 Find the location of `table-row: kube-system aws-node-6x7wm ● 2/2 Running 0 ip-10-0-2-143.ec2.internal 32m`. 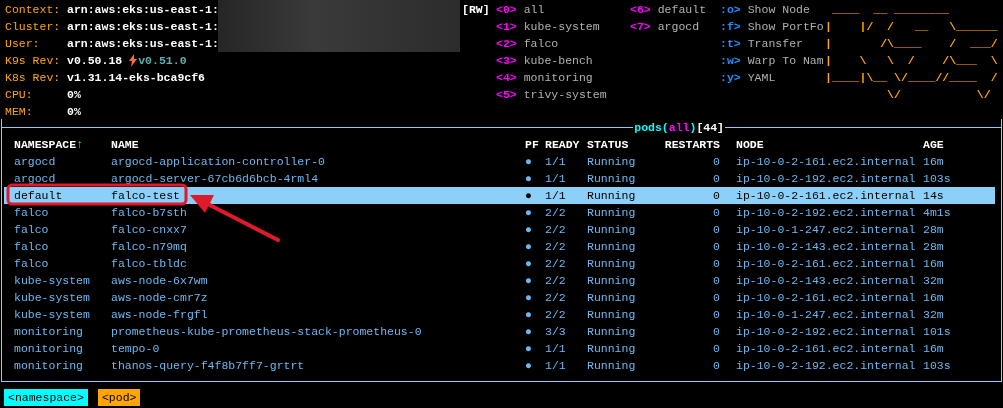

table-row: kube-system aws-node-6x7wm ● 2/2 Running 0 ip-10-0-2-143.ec2.internal 32m is located at coordinates (499, 280).